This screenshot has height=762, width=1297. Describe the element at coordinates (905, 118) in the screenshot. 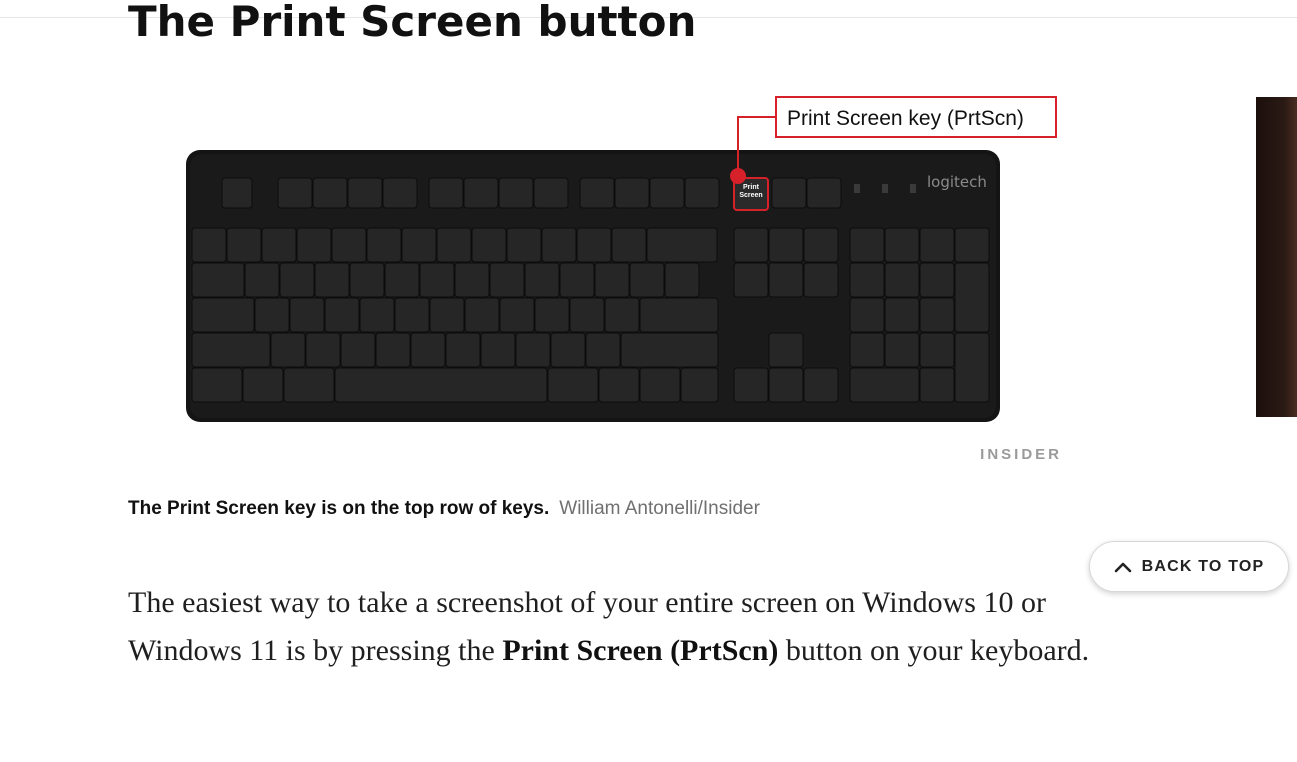

I see `callout-label: Print Screen key (PrtScn)` at that location.